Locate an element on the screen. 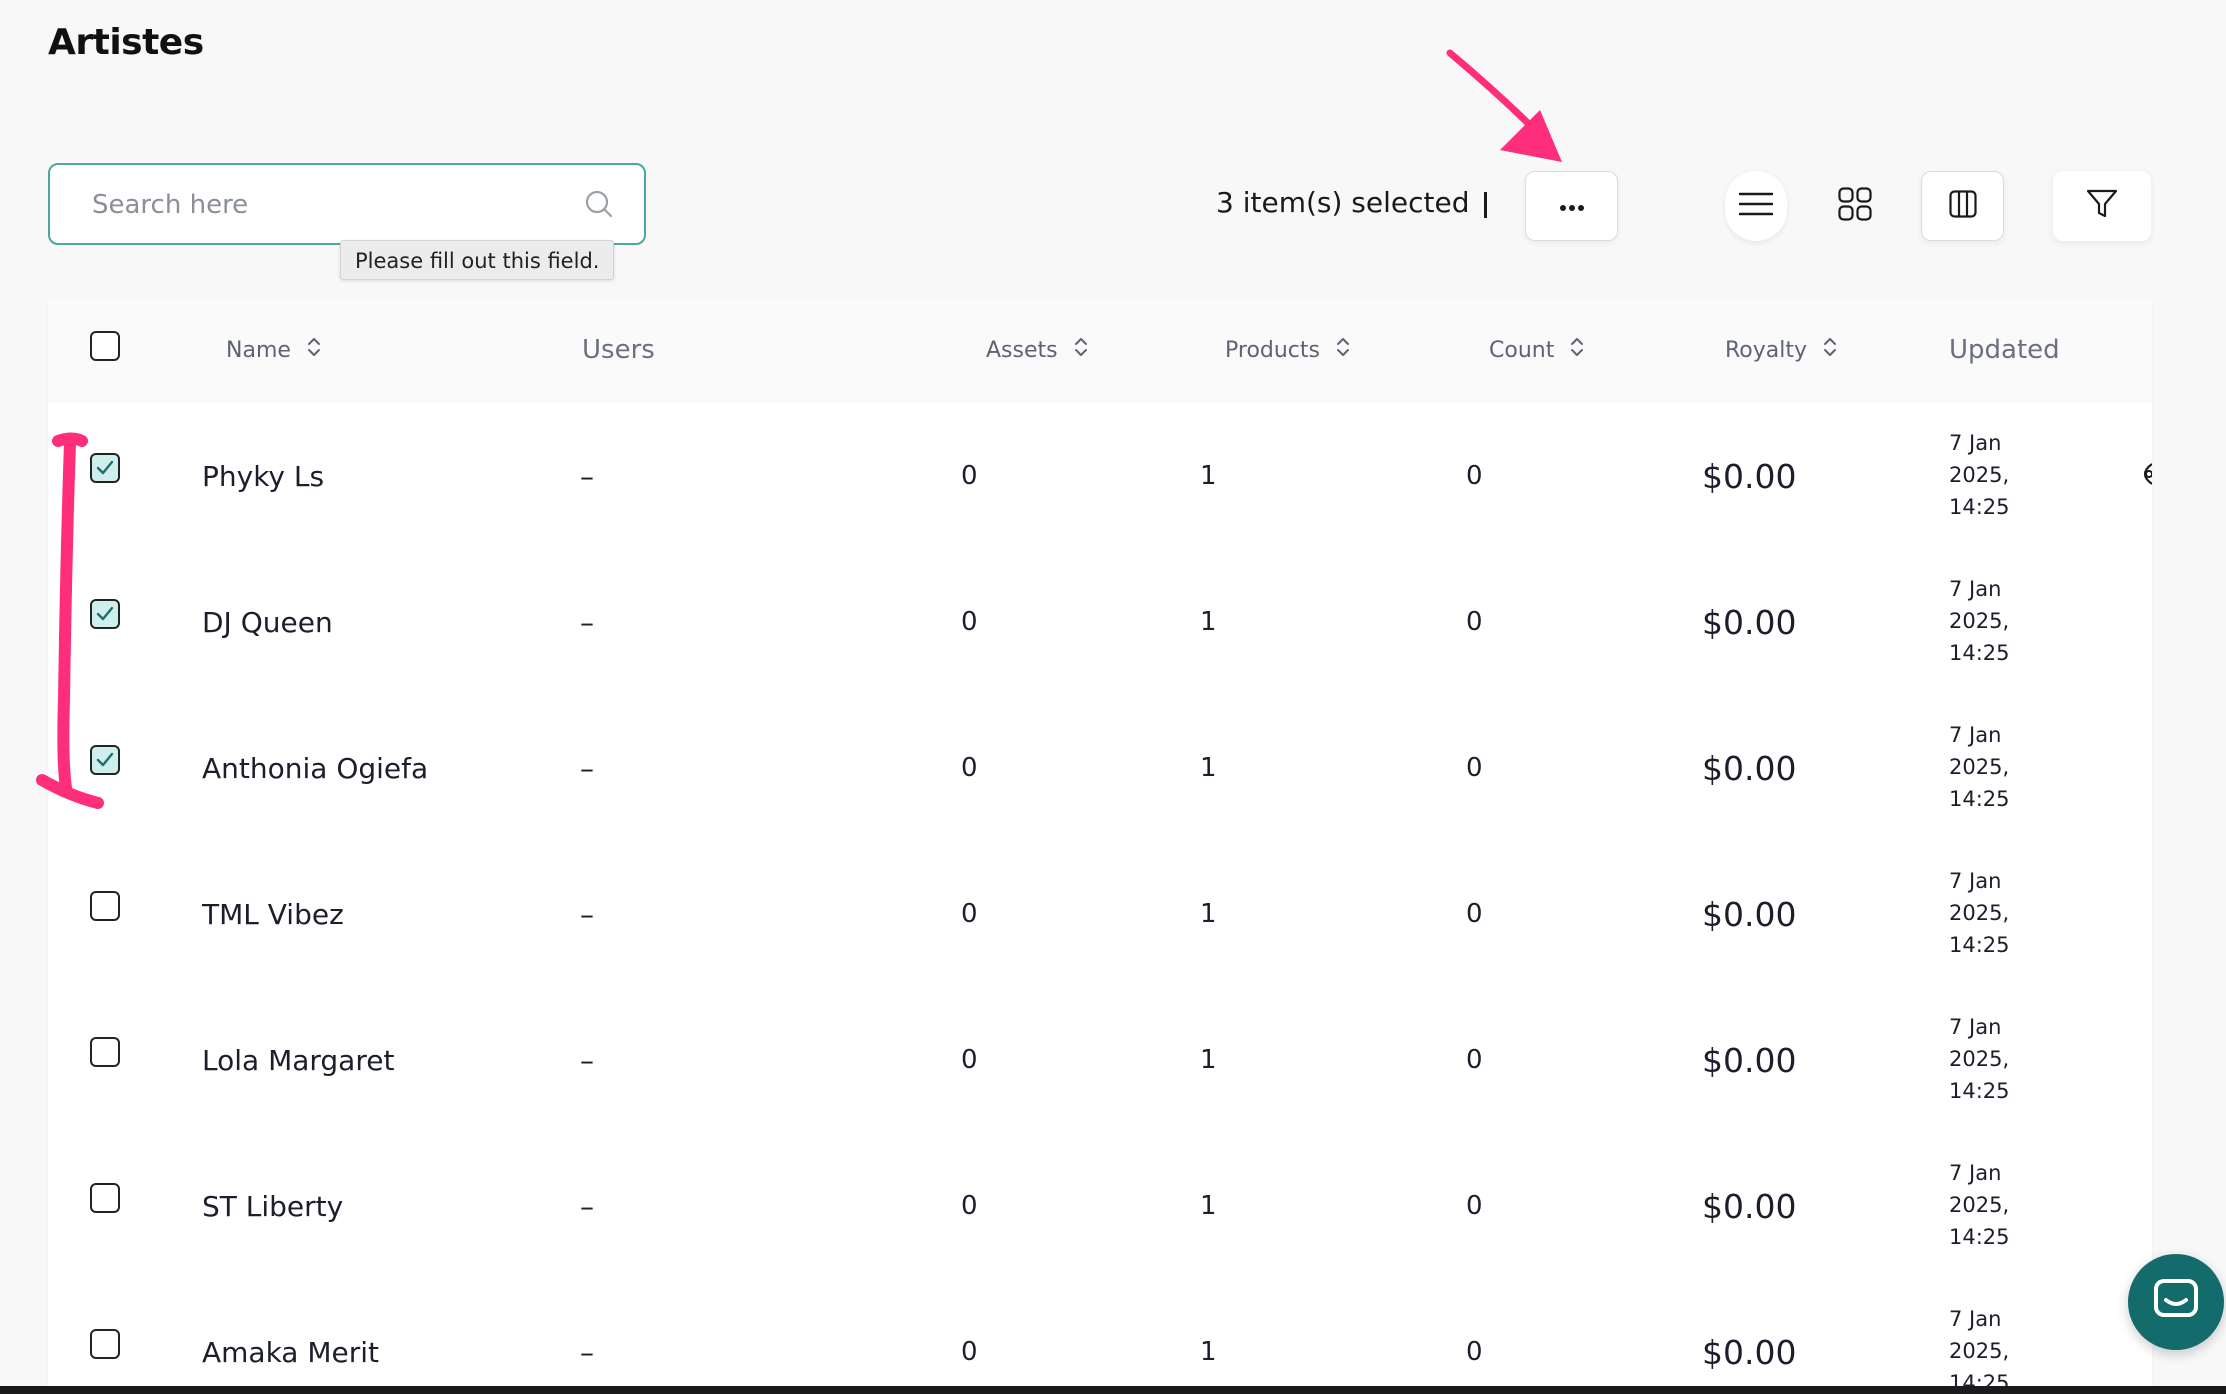 The width and height of the screenshot is (2226, 1394). table-row: Lola Margaret – 0 1 0 $0.00 7 Jan 2025, 14:25 is located at coordinates (1100, 1060).